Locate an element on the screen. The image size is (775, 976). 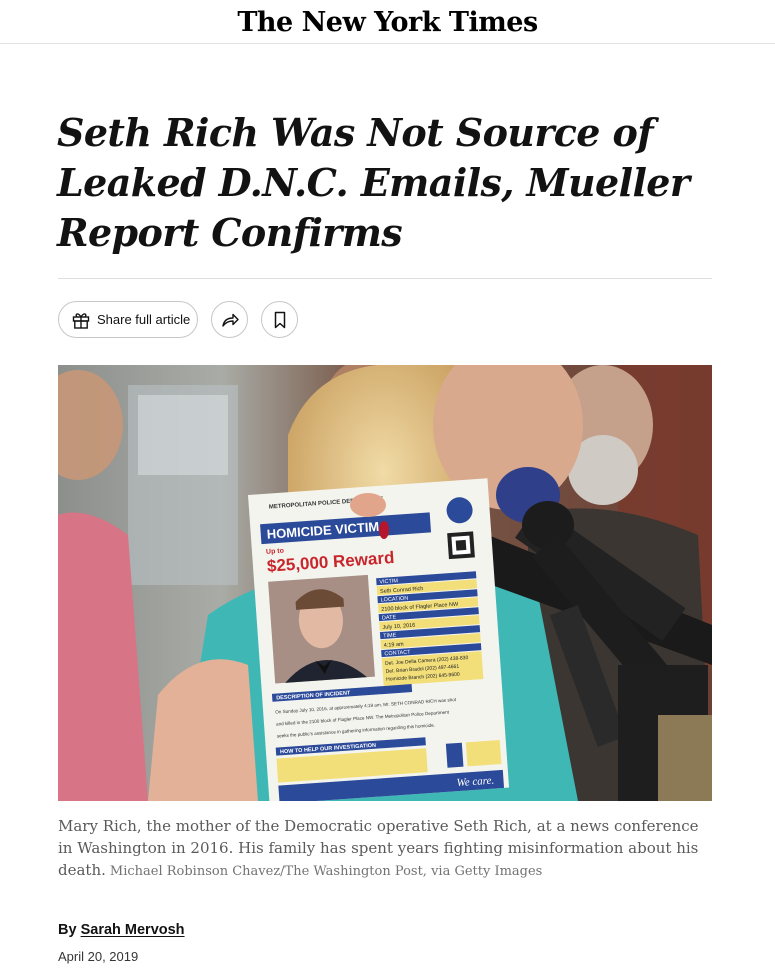
masthead: The New York Times is located at coordinates (387, 22).